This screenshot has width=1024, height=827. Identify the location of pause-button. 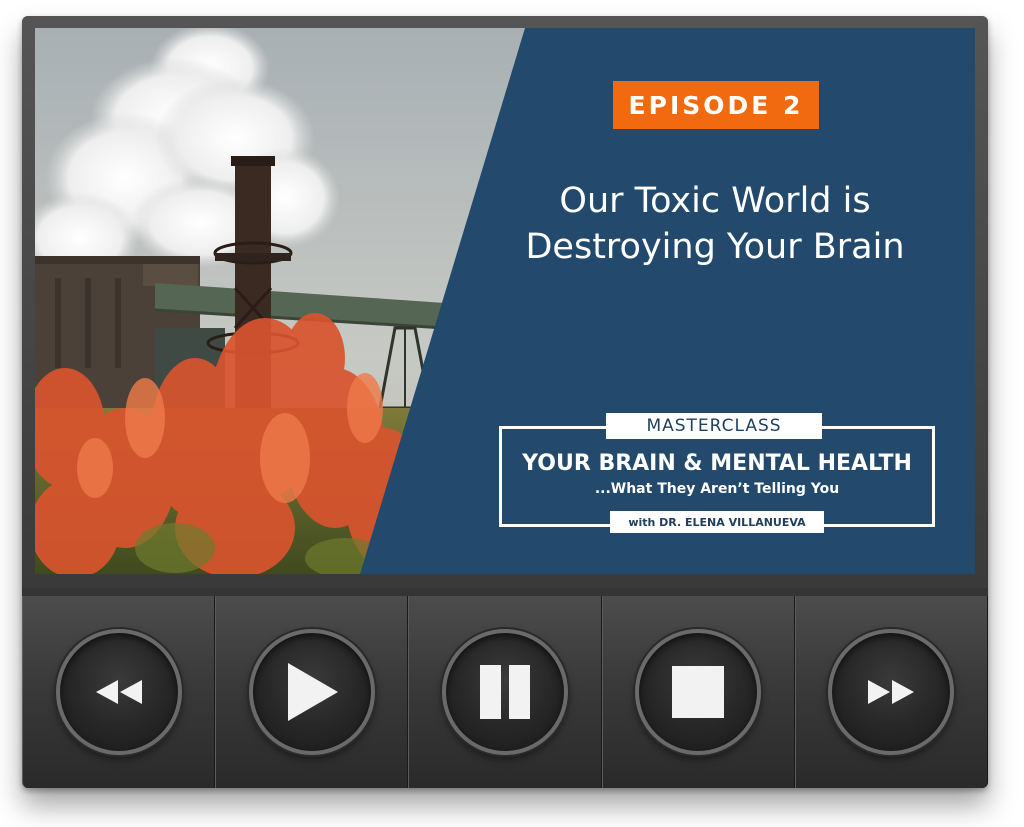
(505, 692).